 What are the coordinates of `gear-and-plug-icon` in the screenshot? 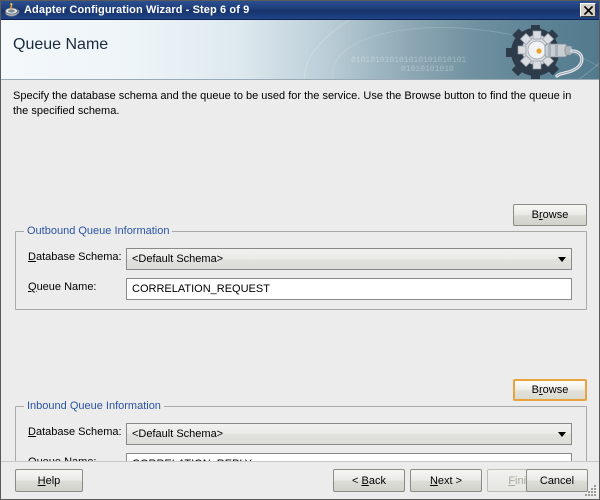 It's located at (546, 50).